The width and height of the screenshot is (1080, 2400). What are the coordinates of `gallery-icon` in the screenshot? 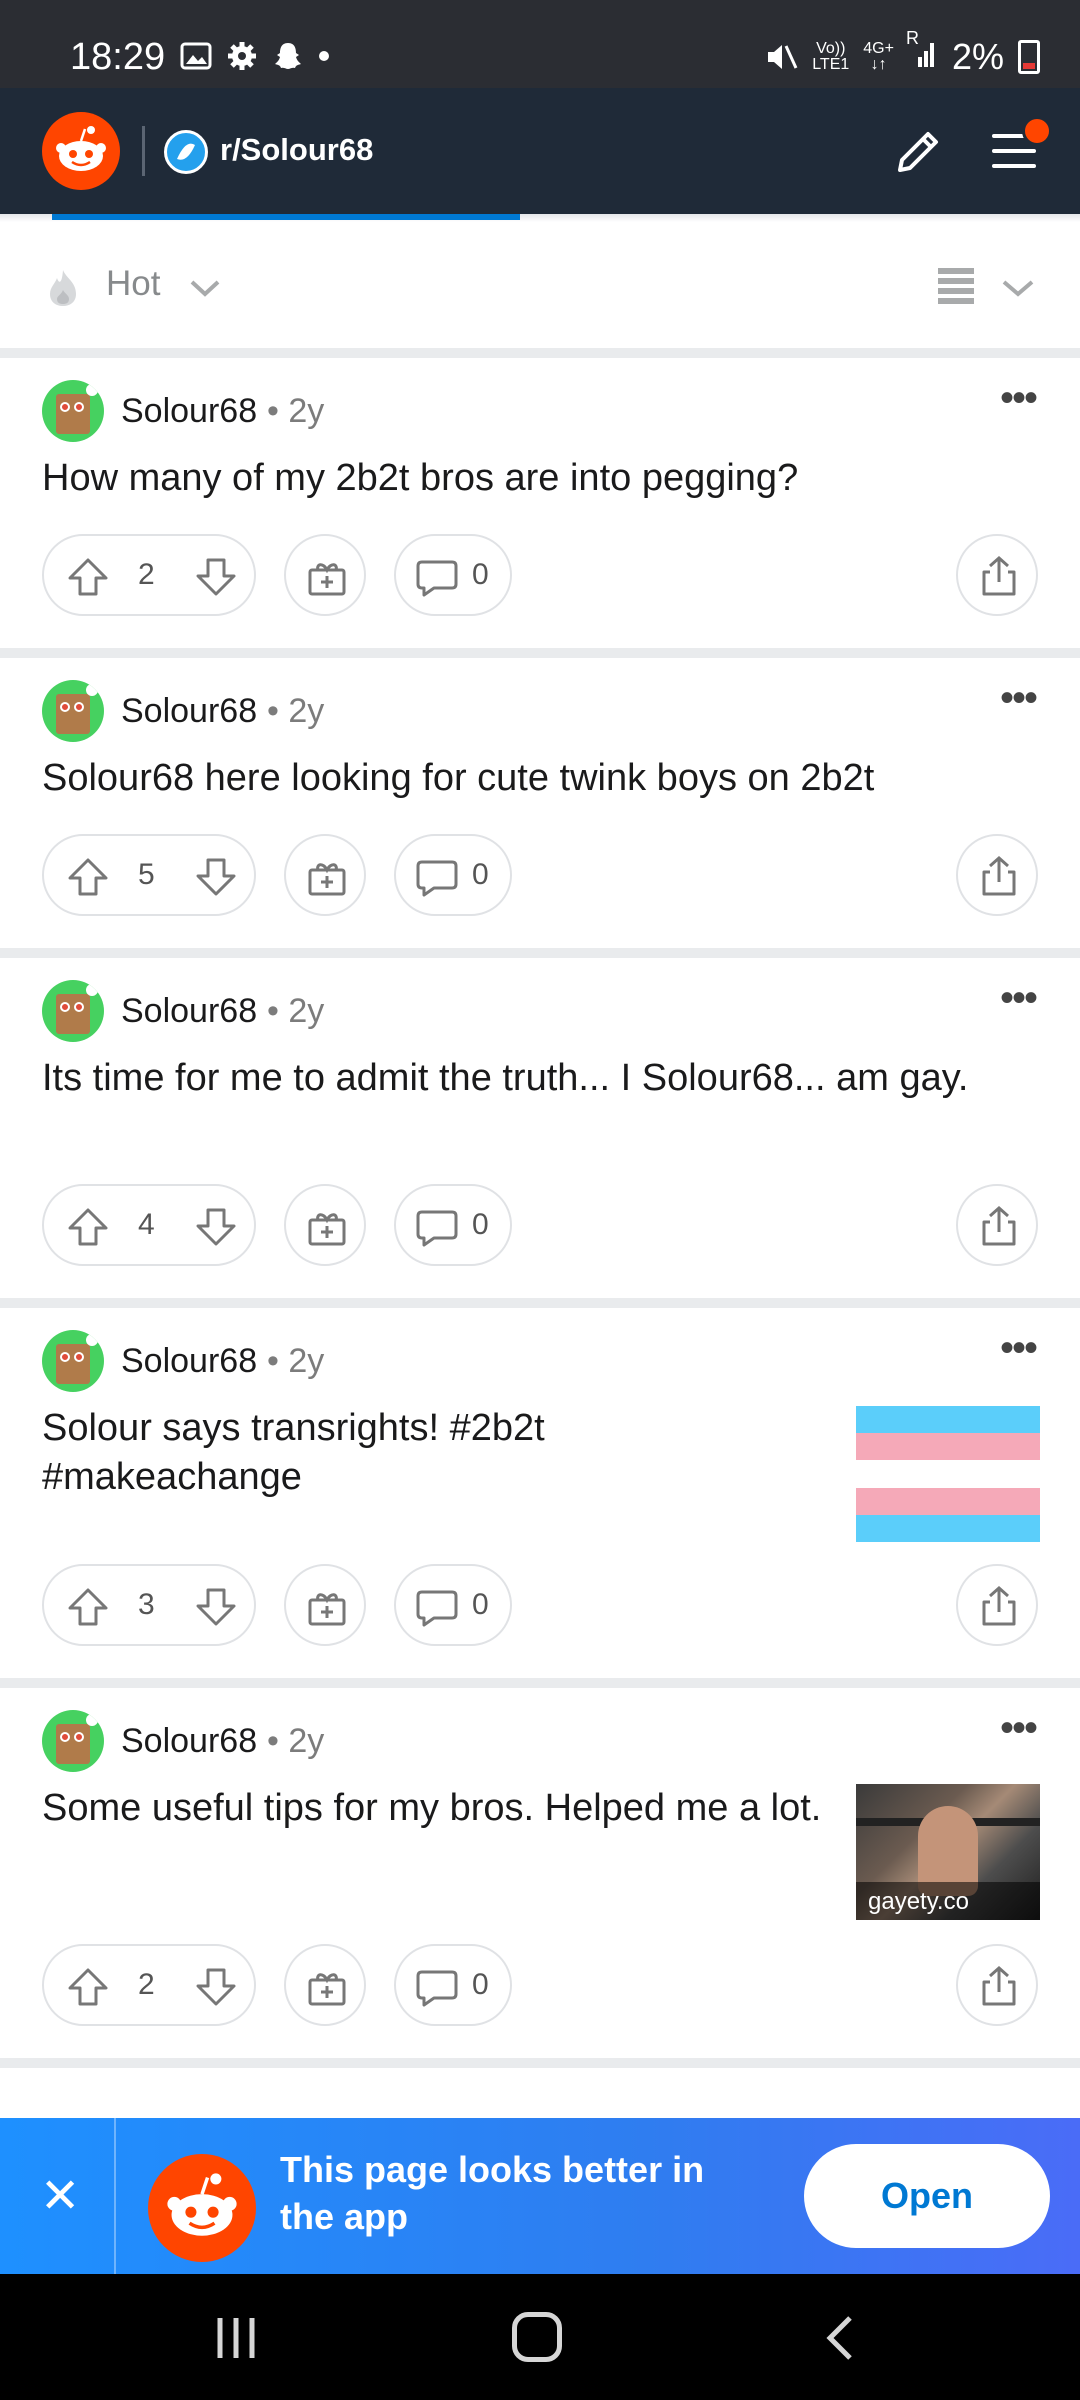 It's located at (196, 56).